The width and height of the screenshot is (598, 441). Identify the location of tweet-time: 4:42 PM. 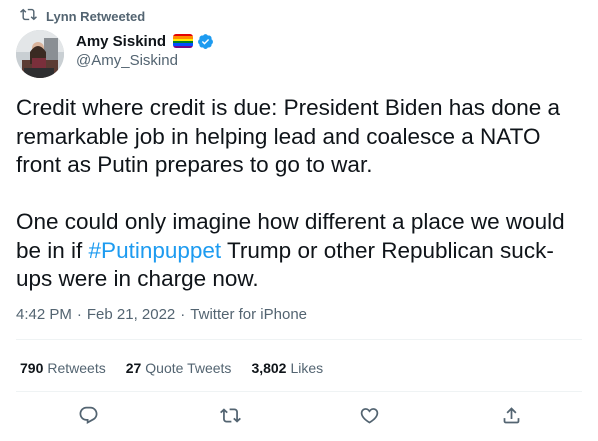
(44, 314).